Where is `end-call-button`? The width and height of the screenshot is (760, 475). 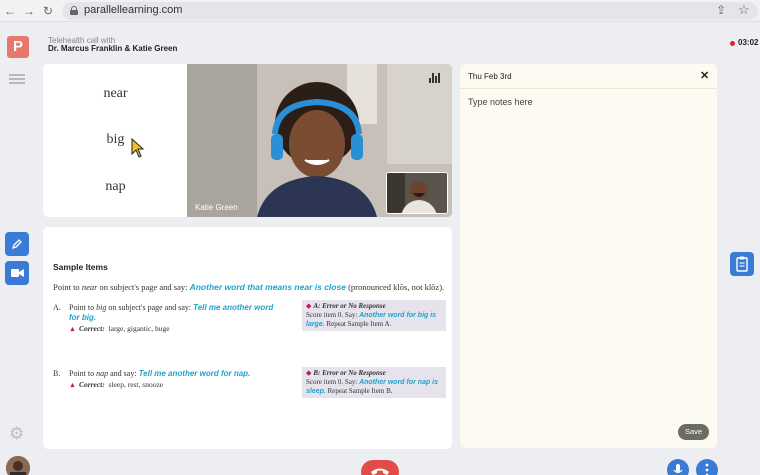
end-call-button is located at coordinates (380, 467).